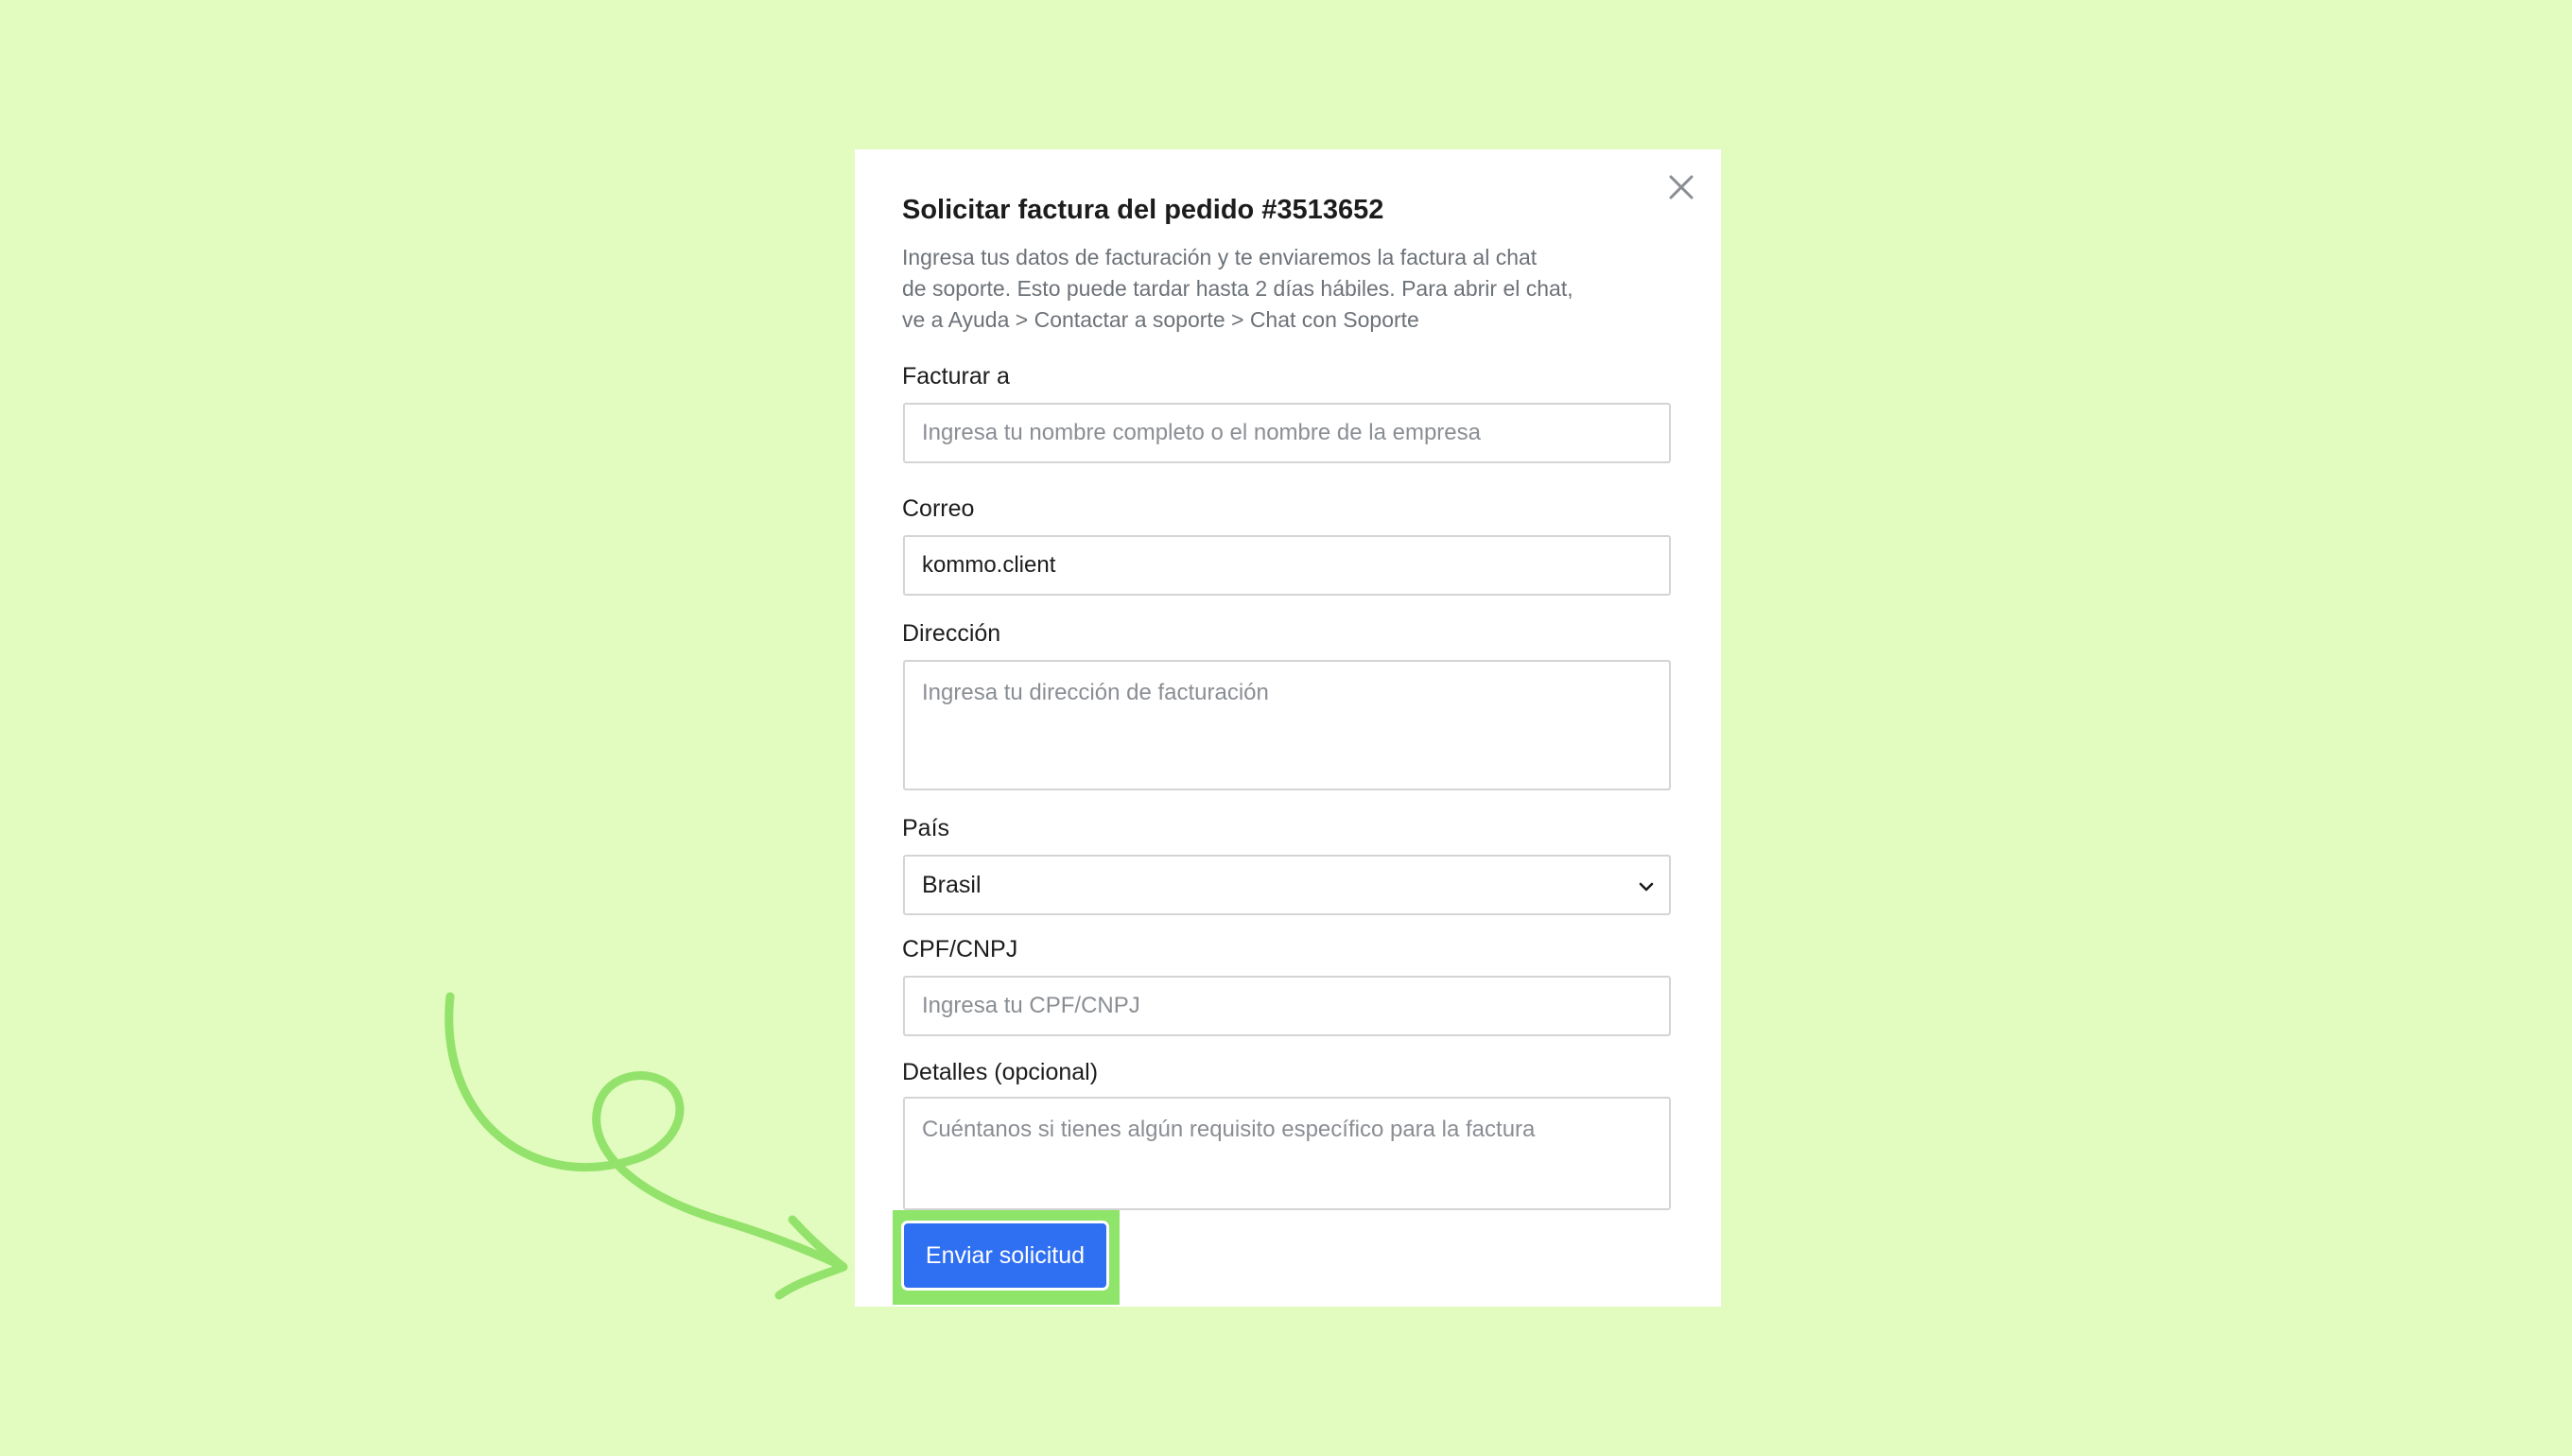 The height and width of the screenshot is (1456, 2572). Describe the element at coordinates (926, 828) in the screenshot. I see `country-label: País` at that location.